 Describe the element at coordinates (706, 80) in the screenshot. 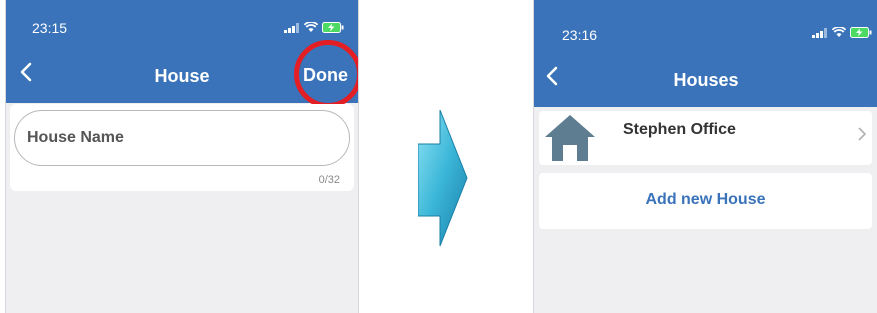

I see `page-title: Houses` at that location.